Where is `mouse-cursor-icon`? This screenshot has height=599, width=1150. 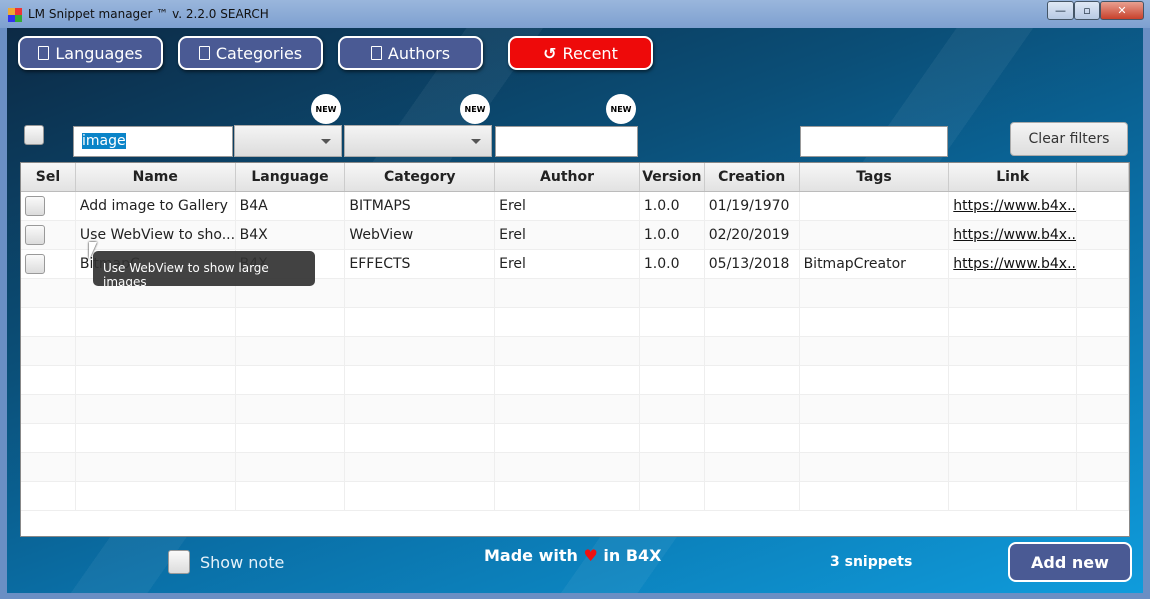
mouse-cursor-icon is located at coordinates (93, 251).